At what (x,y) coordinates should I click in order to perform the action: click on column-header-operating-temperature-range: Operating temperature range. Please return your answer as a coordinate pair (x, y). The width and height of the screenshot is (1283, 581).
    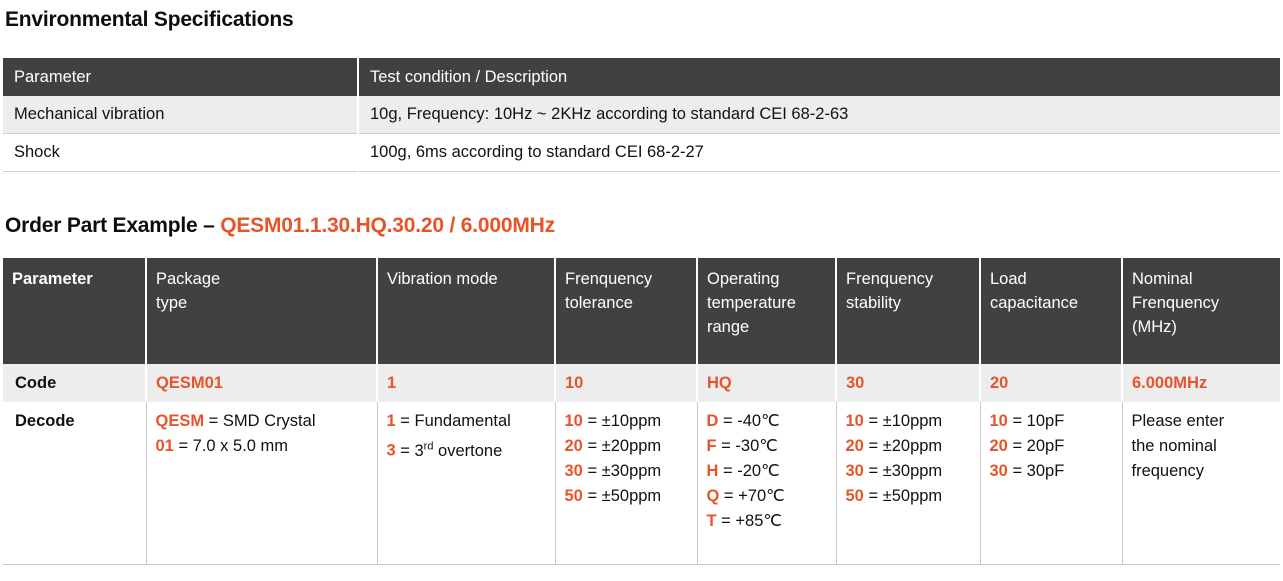
    Looking at the image, I should click on (767, 311).